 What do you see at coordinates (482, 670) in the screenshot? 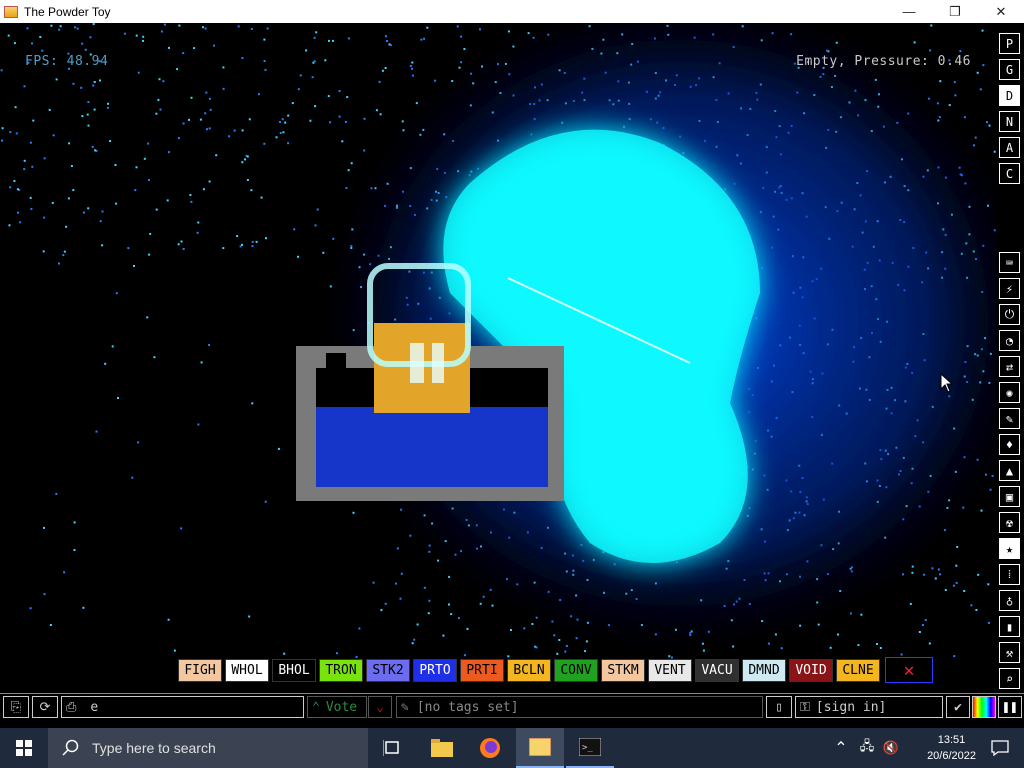
I see `element-button-prti: PRTI` at bounding box center [482, 670].